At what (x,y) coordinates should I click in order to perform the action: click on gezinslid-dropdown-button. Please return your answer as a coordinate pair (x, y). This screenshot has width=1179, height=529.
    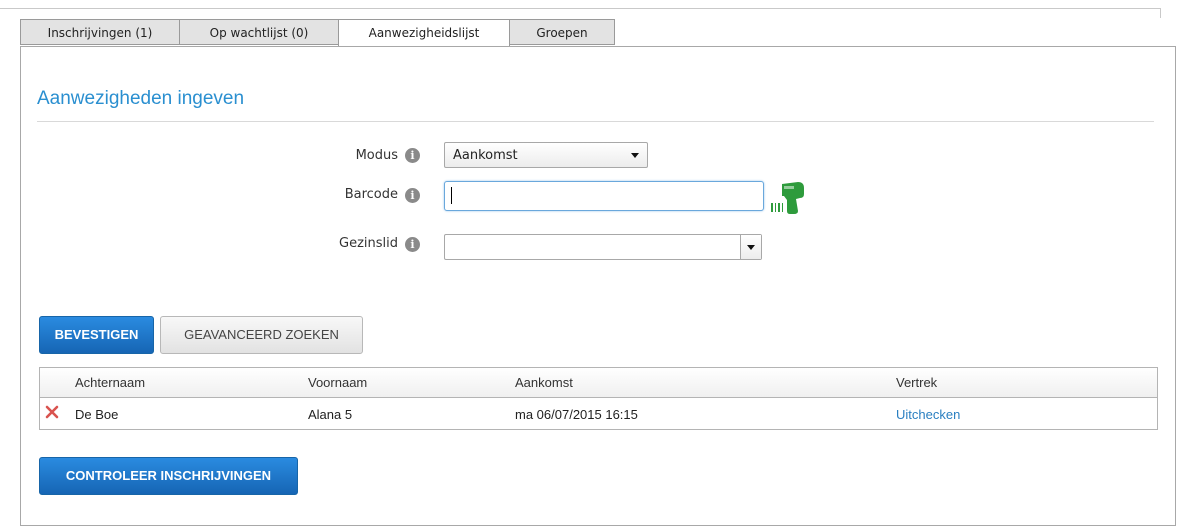
    Looking at the image, I should click on (750, 247).